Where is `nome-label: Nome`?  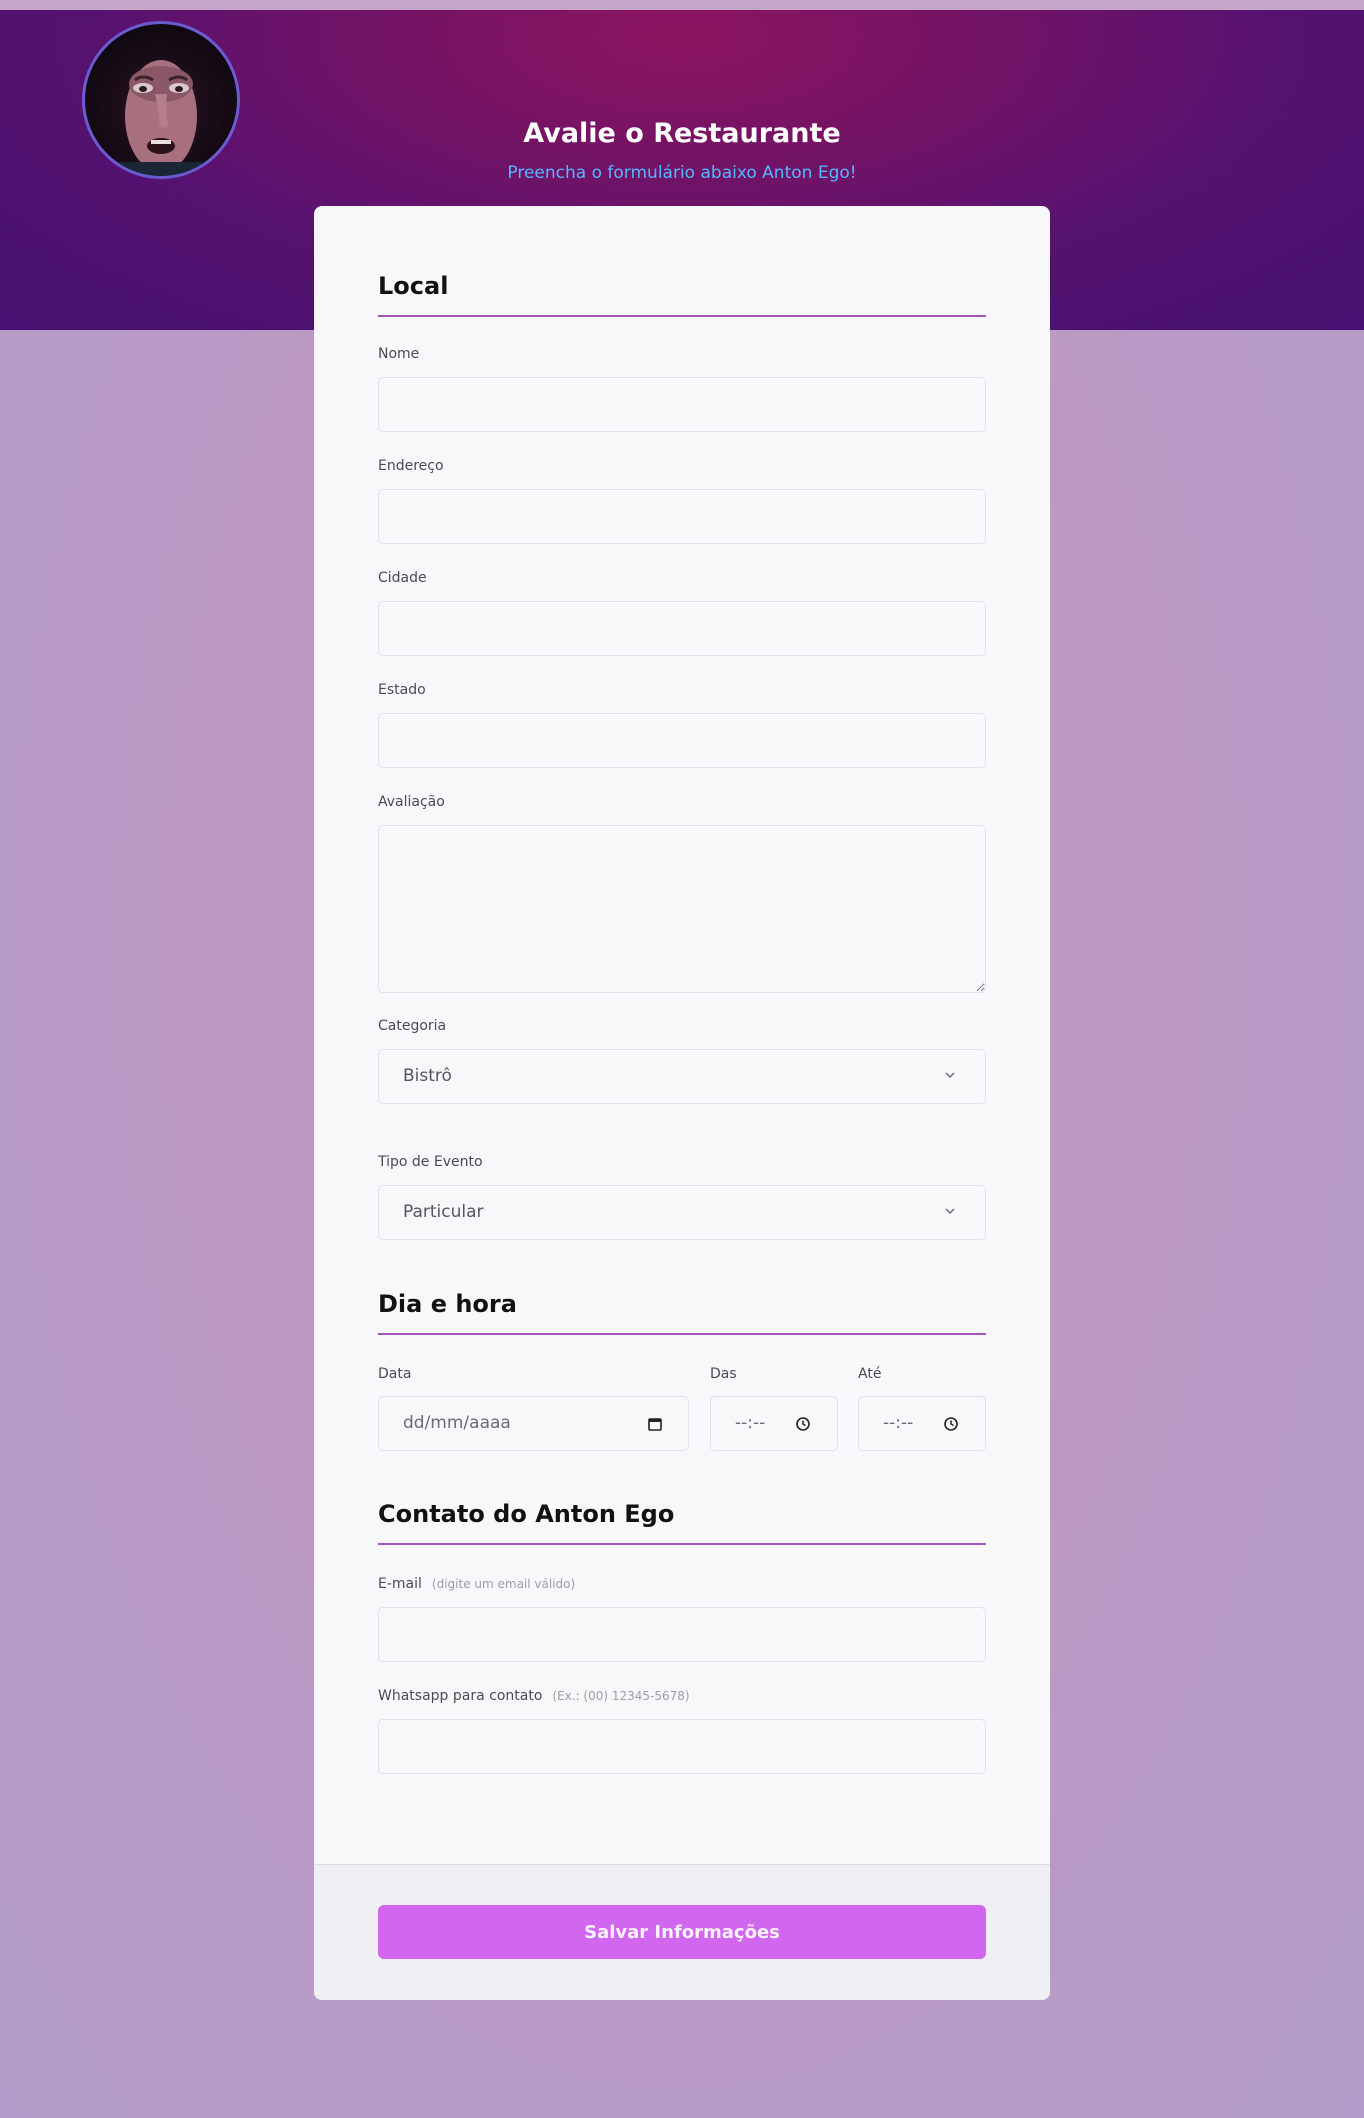 nome-label: Nome is located at coordinates (399, 354).